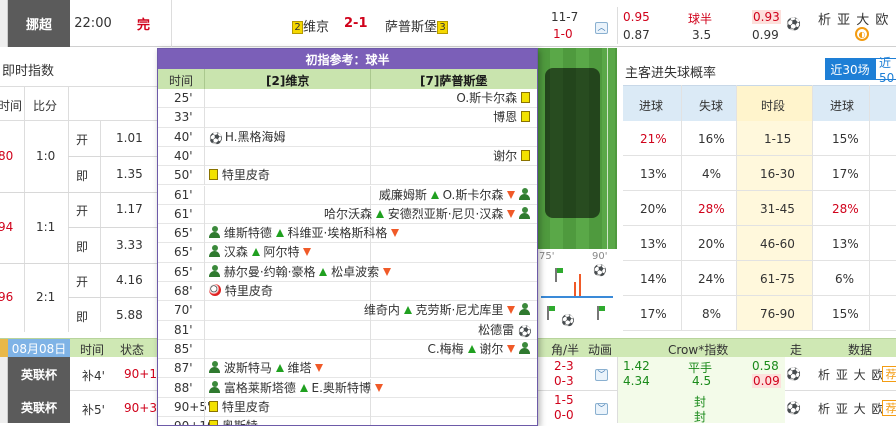  I want to click on away-team: 萨普斯堡 3, so click(417, 25).